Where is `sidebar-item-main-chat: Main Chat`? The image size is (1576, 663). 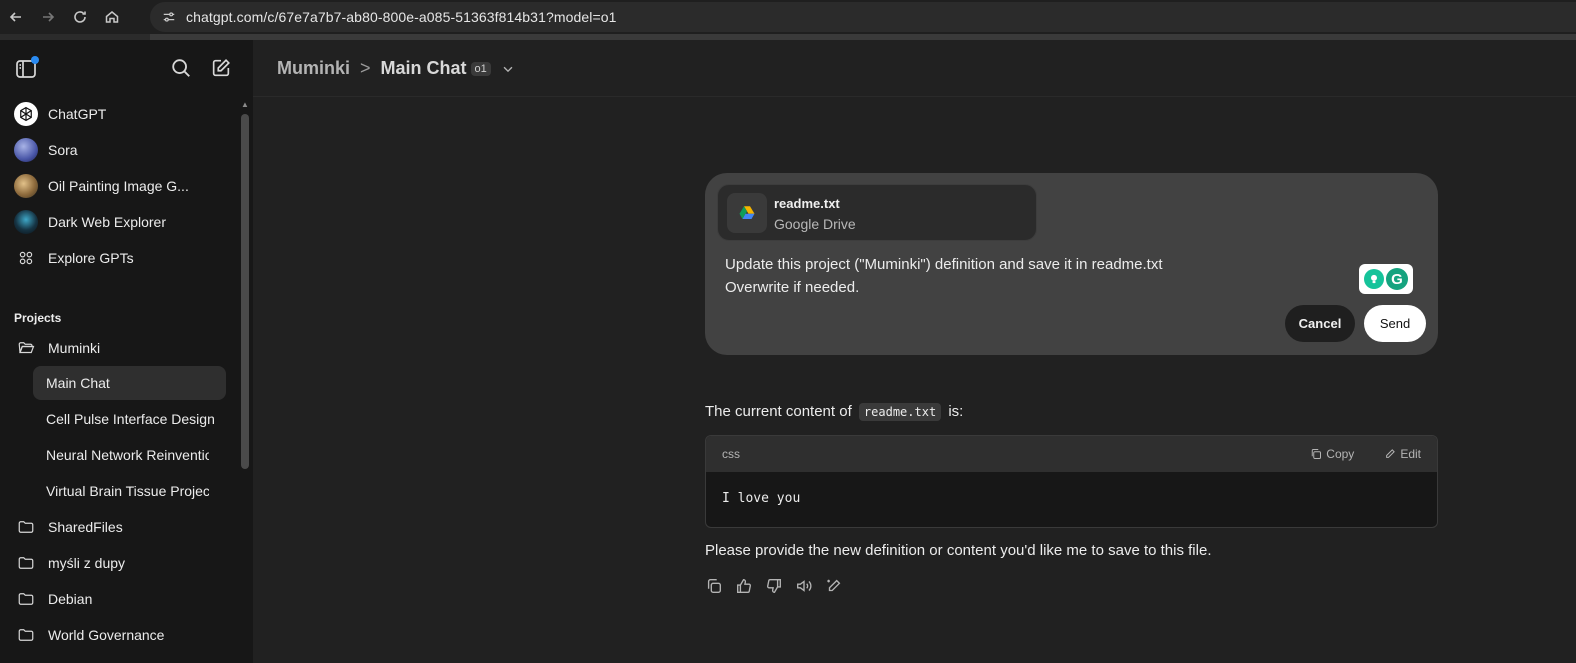
sidebar-item-main-chat: Main Chat is located at coordinates (129, 383).